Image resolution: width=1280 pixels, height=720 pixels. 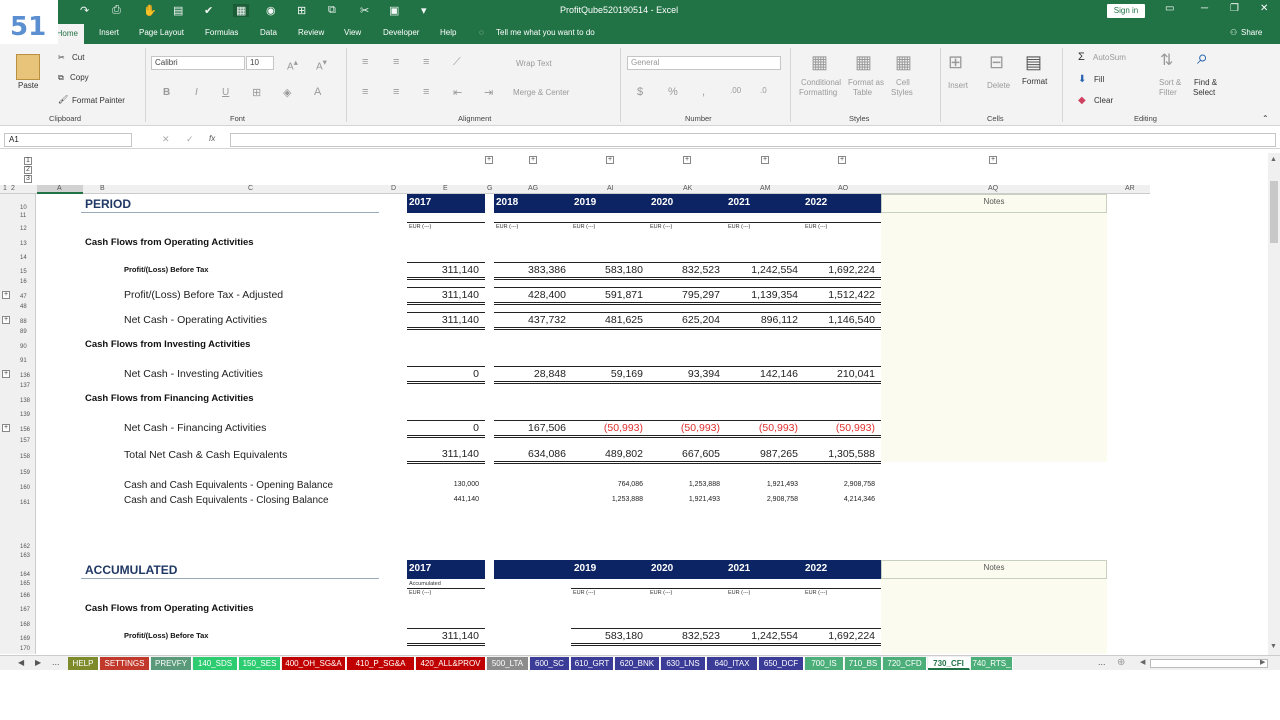 What do you see at coordinates (839, 454) in the screenshot?
I see `value-cell: 1,305,588` at bounding box center [839, 454].